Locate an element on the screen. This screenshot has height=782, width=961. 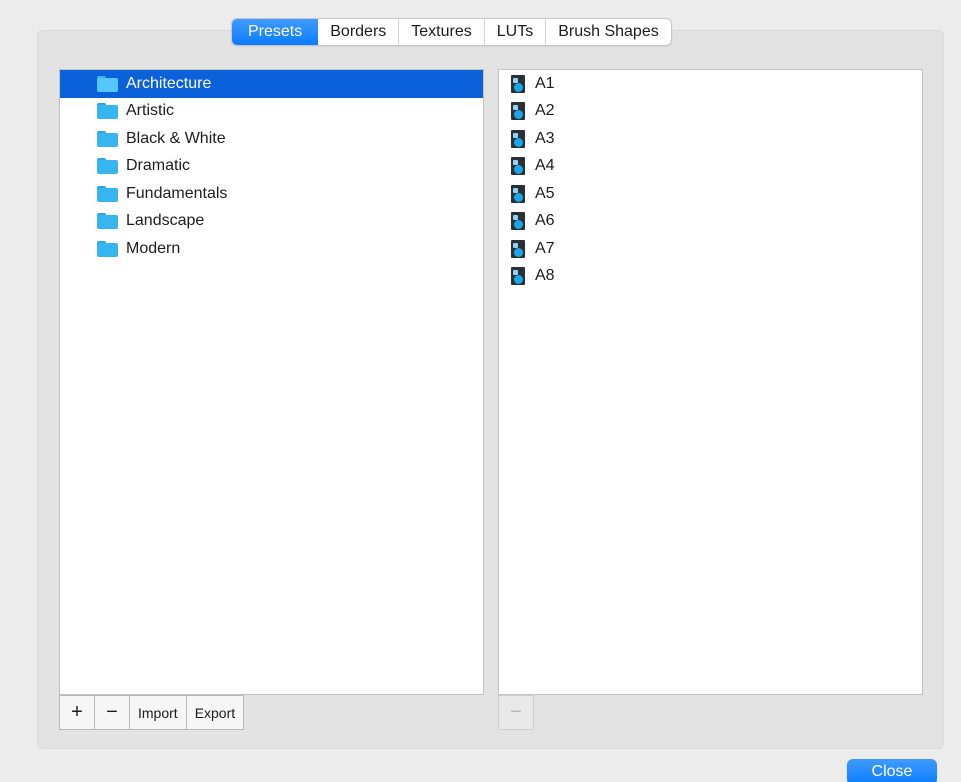
folder-item: Modern is located at coordinates (271, 249).